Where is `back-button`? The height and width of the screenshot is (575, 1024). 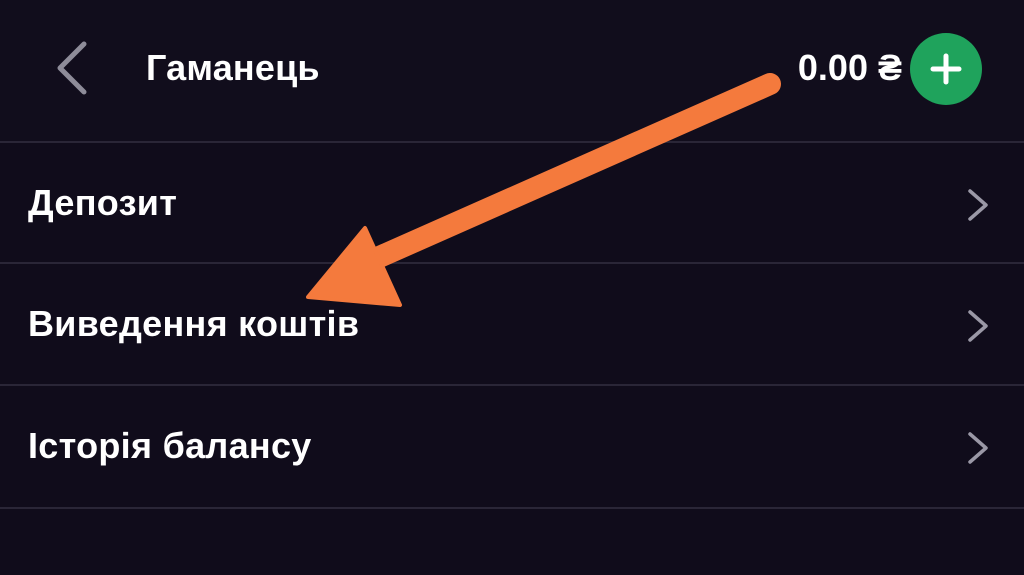 back-button is located at coordinates (72, 68).